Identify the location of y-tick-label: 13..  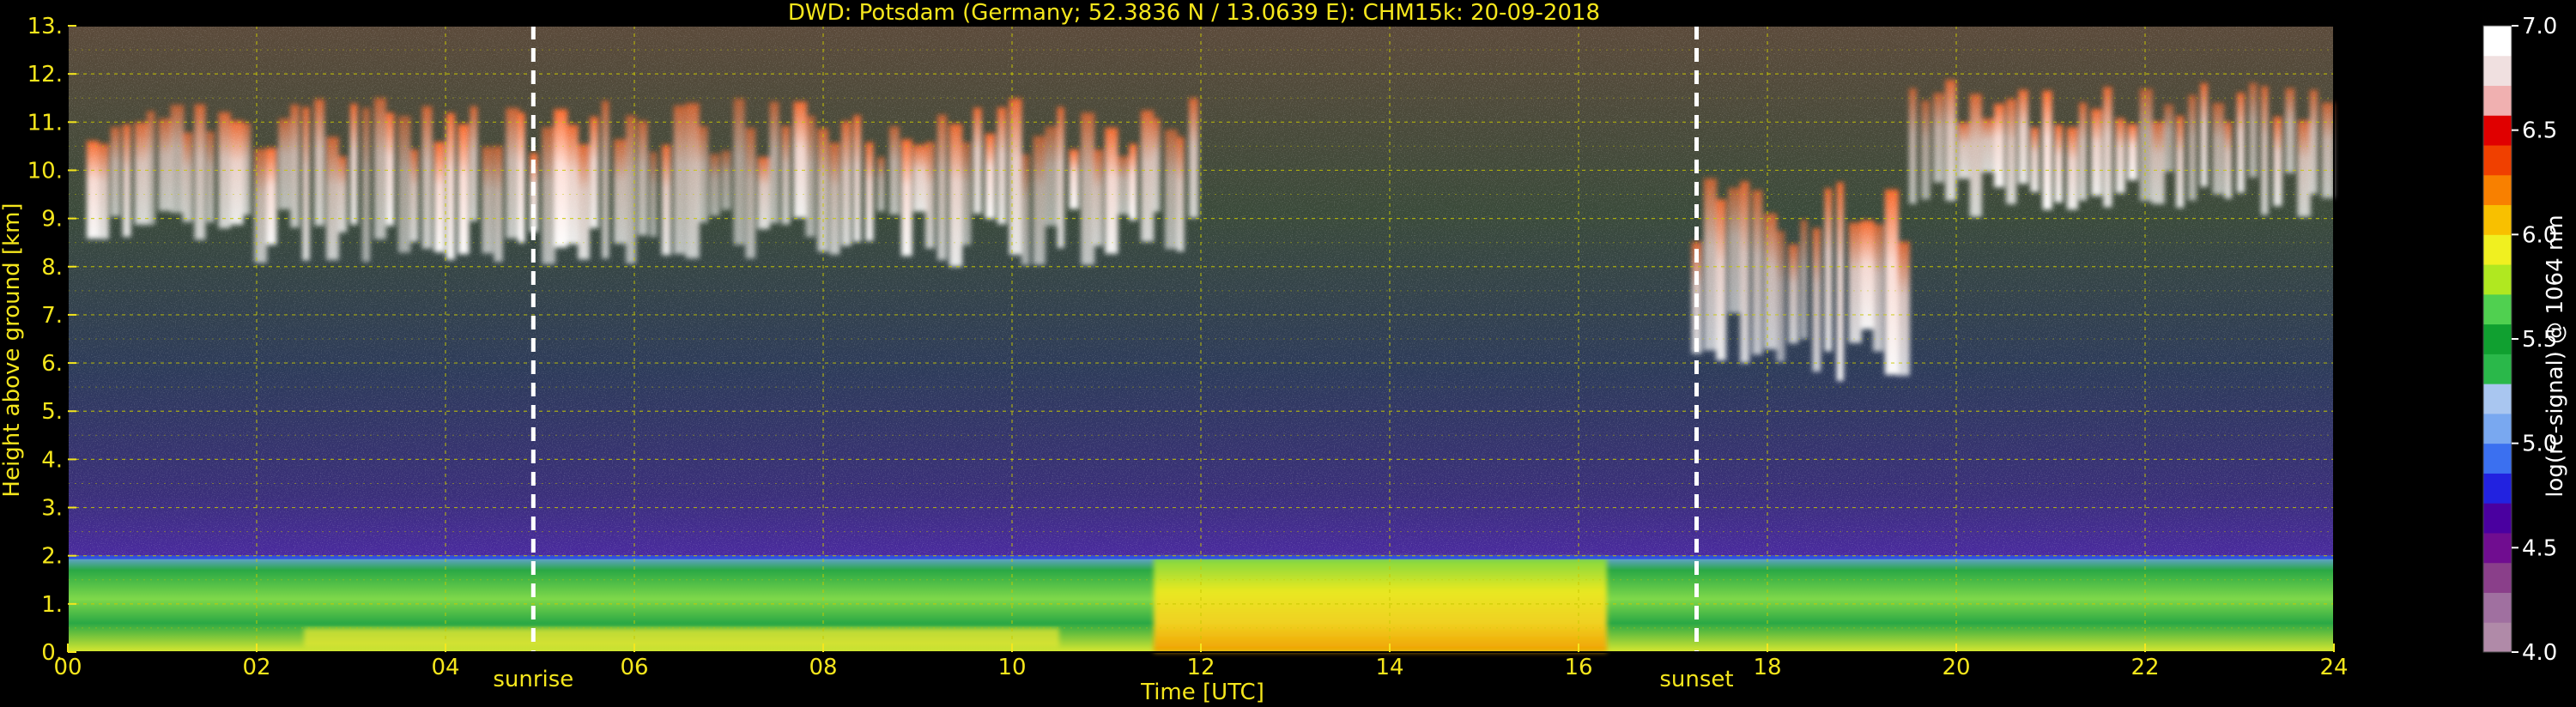
(45, 26).